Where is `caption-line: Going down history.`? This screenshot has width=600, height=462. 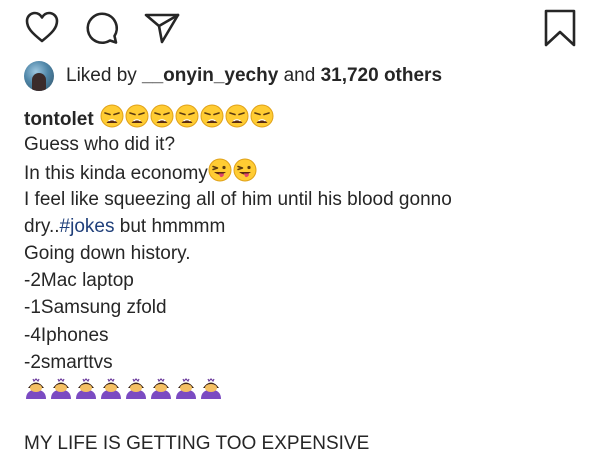
caption-line: Going down history. is located at coordinates (107, 253).